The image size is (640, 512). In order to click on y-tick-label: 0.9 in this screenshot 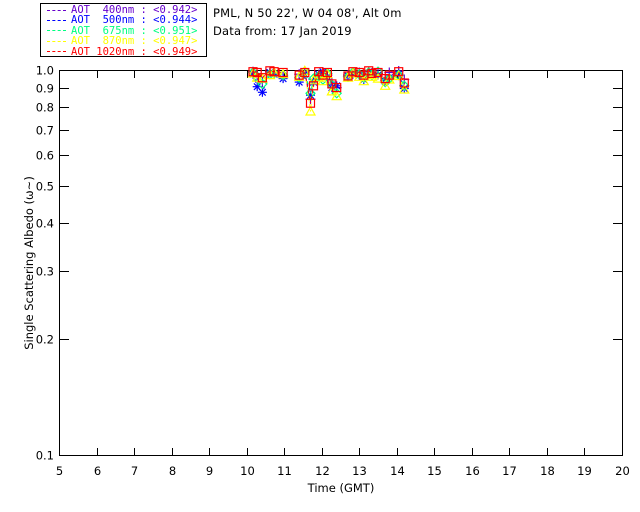, I will do `click(45, 89)`.